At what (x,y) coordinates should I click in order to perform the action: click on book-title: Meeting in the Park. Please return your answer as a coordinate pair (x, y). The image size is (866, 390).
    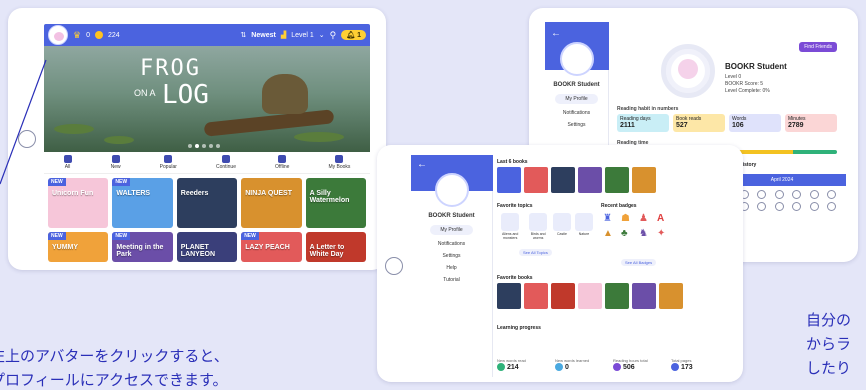
    Looking at the image, I should click on (140, 251).